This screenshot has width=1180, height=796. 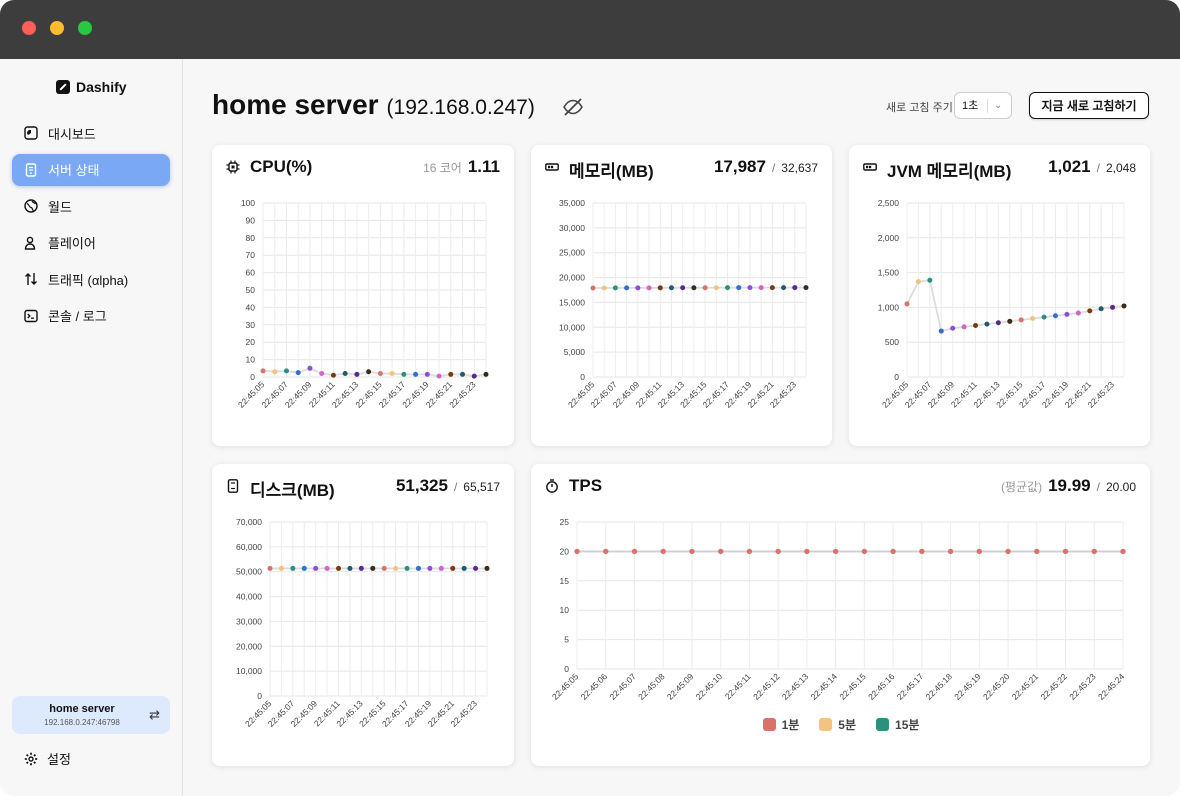 I want to click on x-tick-label: 22:45:08, so click(x=651, y=686).